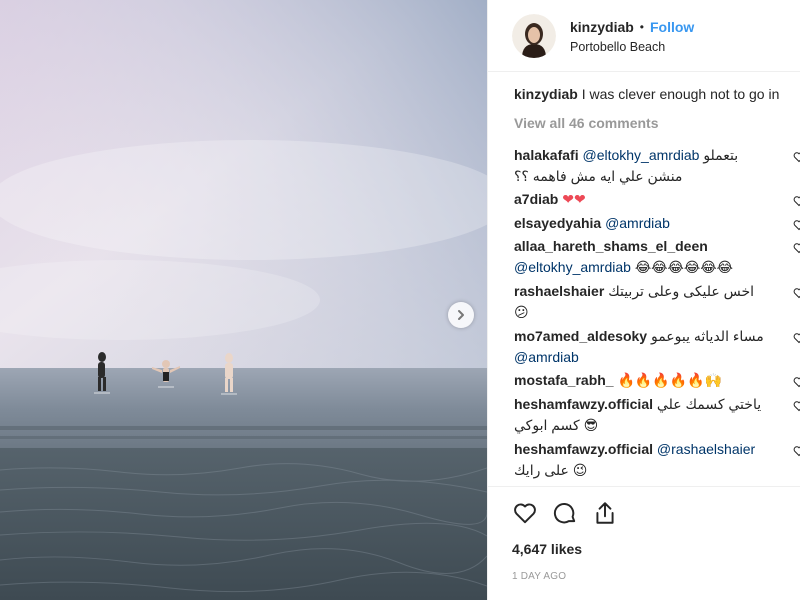 This screenshot has width=800, height=600. Describe the element at coordinates (536, 199) in the screenshot. I see `comment-username: a7diab` at that location.